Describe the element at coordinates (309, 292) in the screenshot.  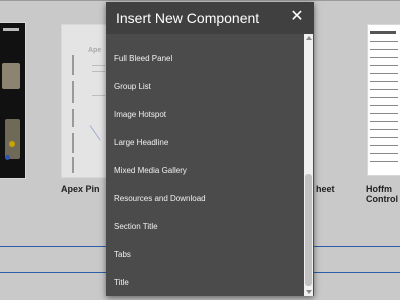
I see `chevron-down-icon` at that location.